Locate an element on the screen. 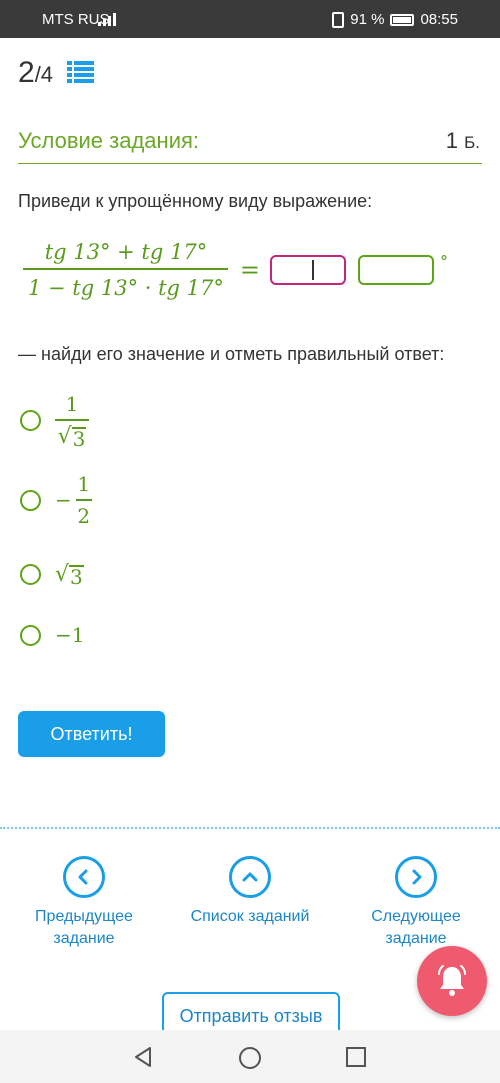 This screenshot has height=1083, width=500. task-progress: 2 /4 is located at coordinates (35, 73).